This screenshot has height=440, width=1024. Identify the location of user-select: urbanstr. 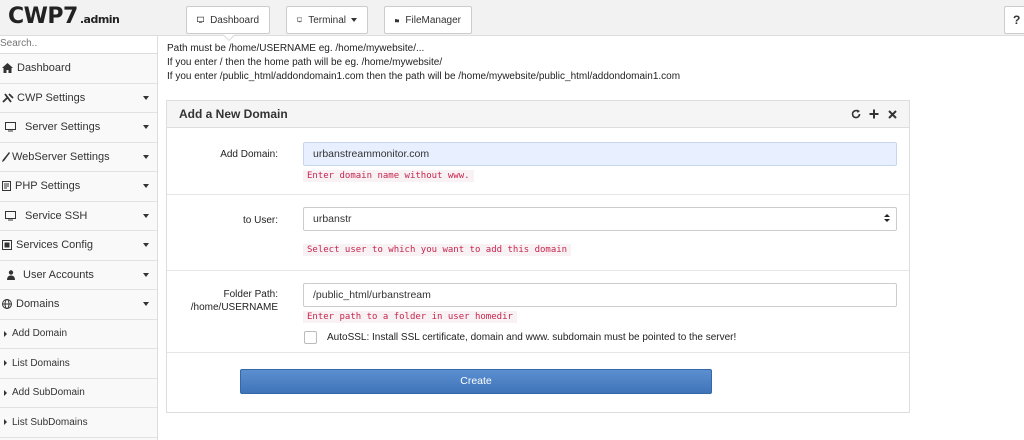
(600, 219).